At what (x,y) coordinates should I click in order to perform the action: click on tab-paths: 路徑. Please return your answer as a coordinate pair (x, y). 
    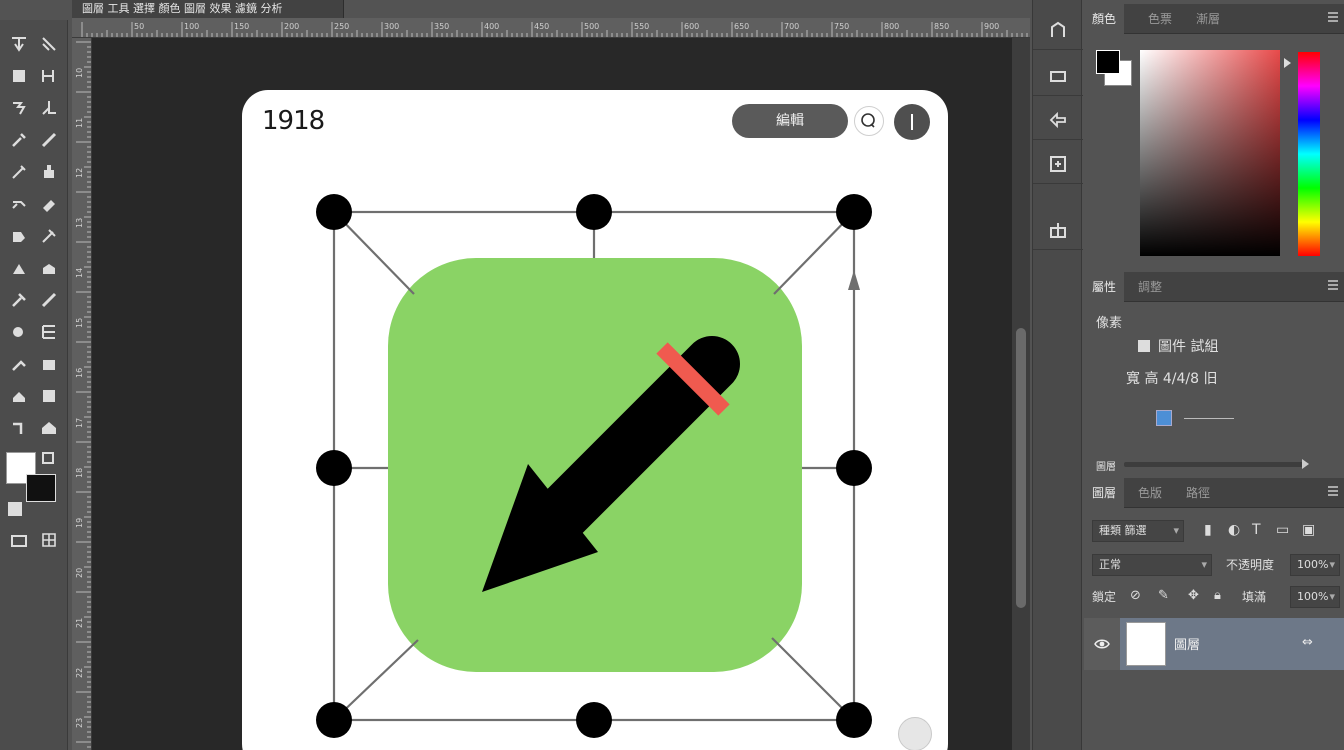
    Looking at the image, I should click on (1198, 493).